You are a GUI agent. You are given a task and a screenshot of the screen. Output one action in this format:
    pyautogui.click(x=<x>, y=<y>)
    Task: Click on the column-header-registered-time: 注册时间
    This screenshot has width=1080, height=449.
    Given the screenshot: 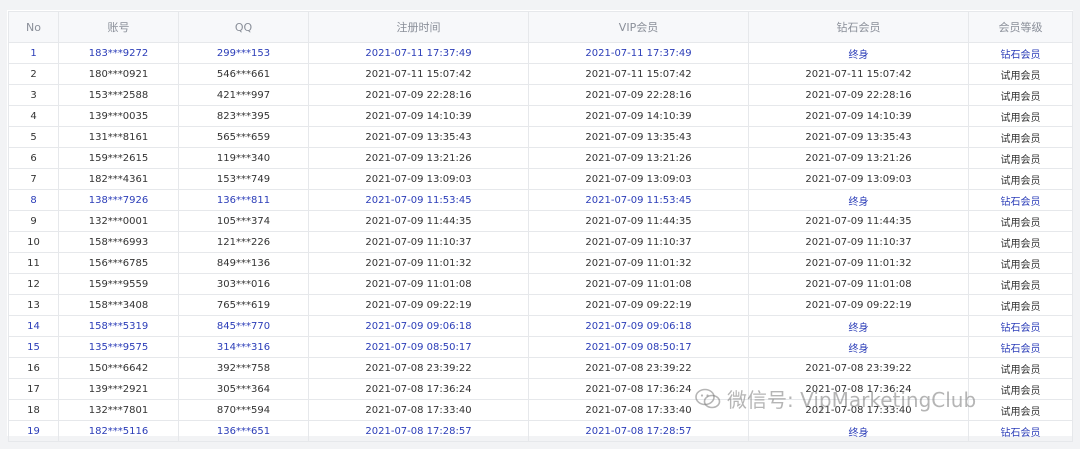 What is the action you would take?
    pyautogui.click(x=418, y=27)
    